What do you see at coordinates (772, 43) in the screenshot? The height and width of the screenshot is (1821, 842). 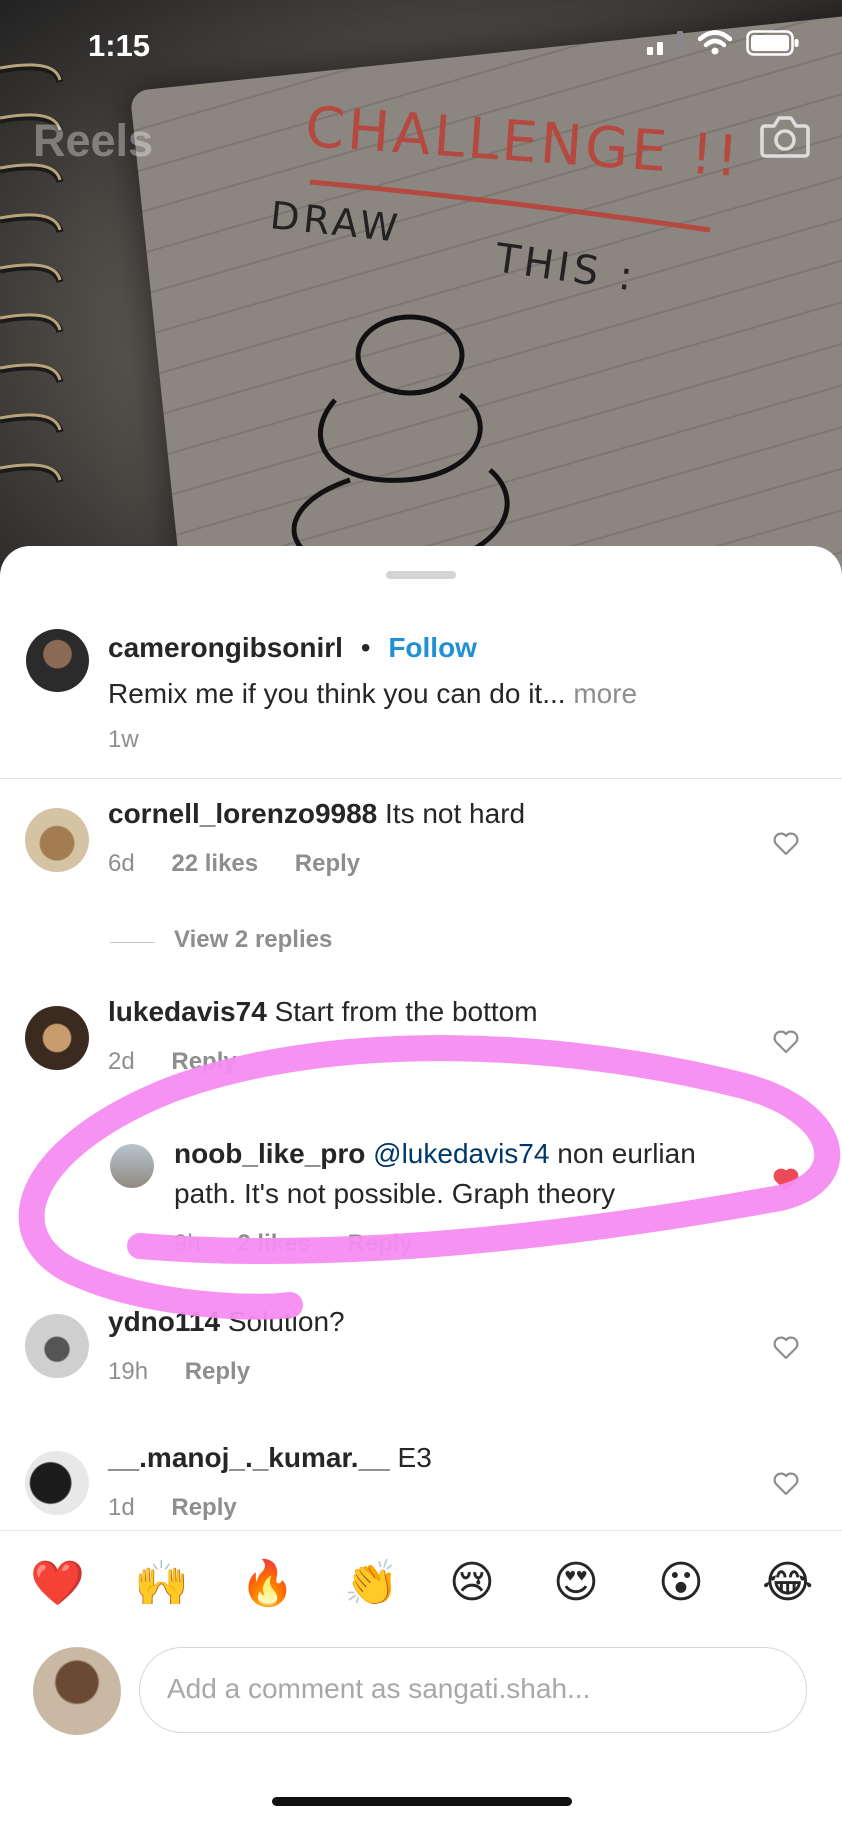 I see `battery-icon` at bounding box center [772, 43].